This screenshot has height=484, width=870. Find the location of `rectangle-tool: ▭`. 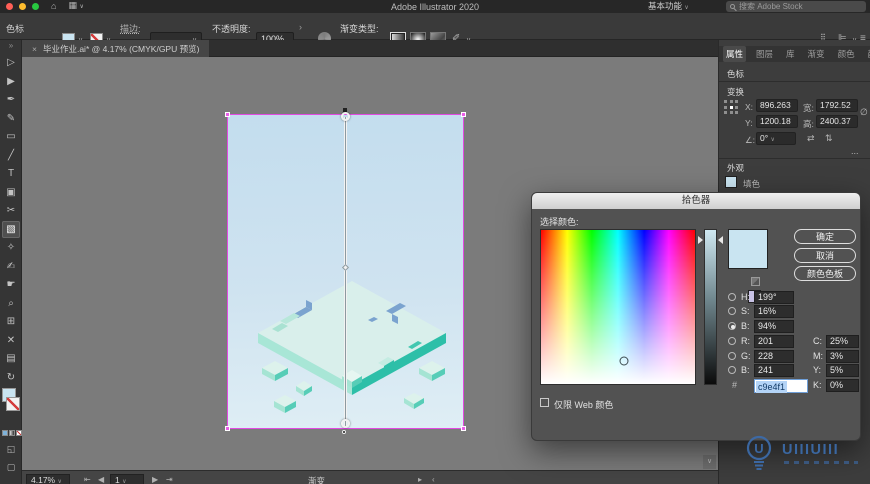

rectangle-tool: ▭ is located at coordinates (11, 137).